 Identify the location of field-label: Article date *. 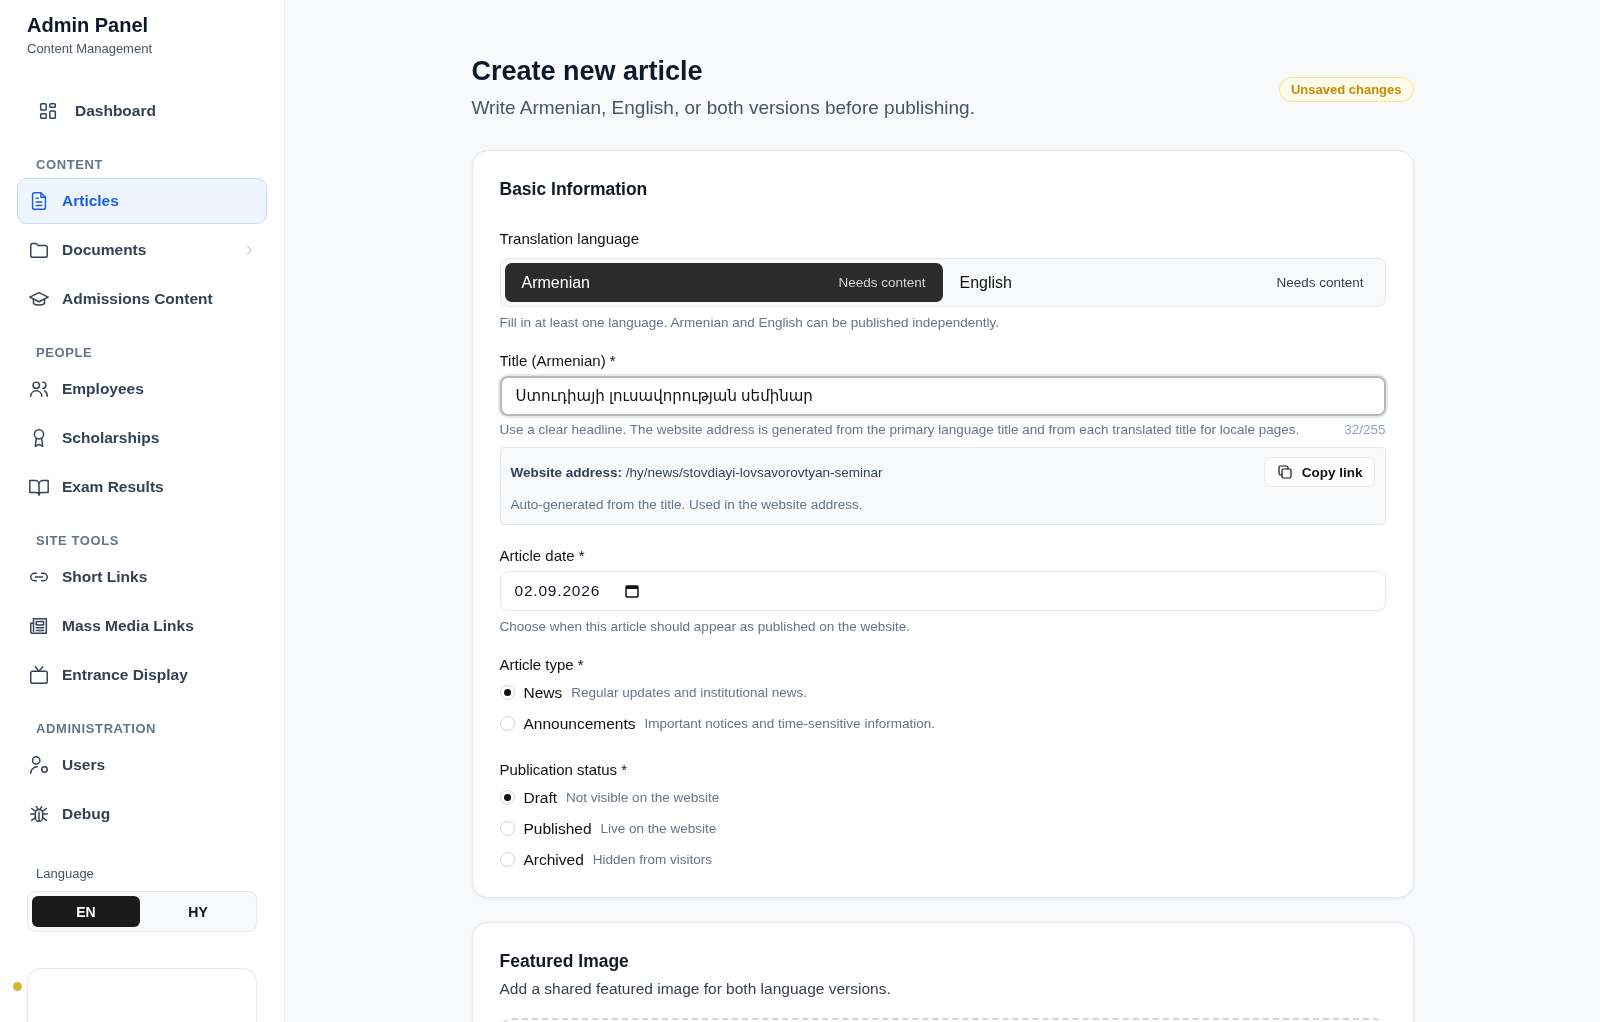
(542, 555).